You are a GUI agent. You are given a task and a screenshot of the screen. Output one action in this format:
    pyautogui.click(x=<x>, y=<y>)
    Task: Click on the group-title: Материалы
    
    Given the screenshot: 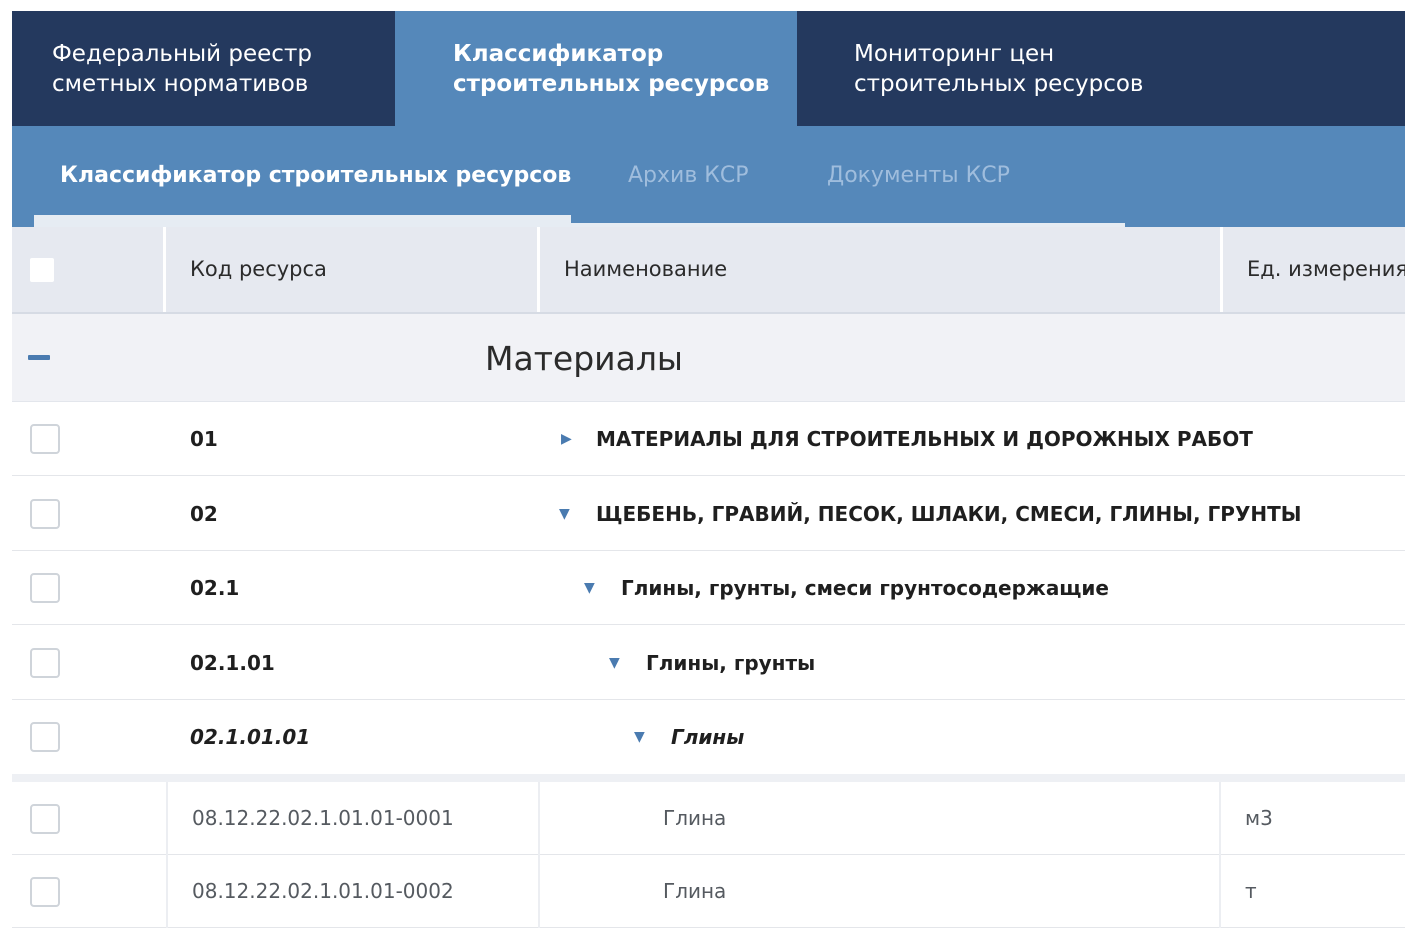 What is the action you would take?
    pyautogui.click(x=584, y=358)
    